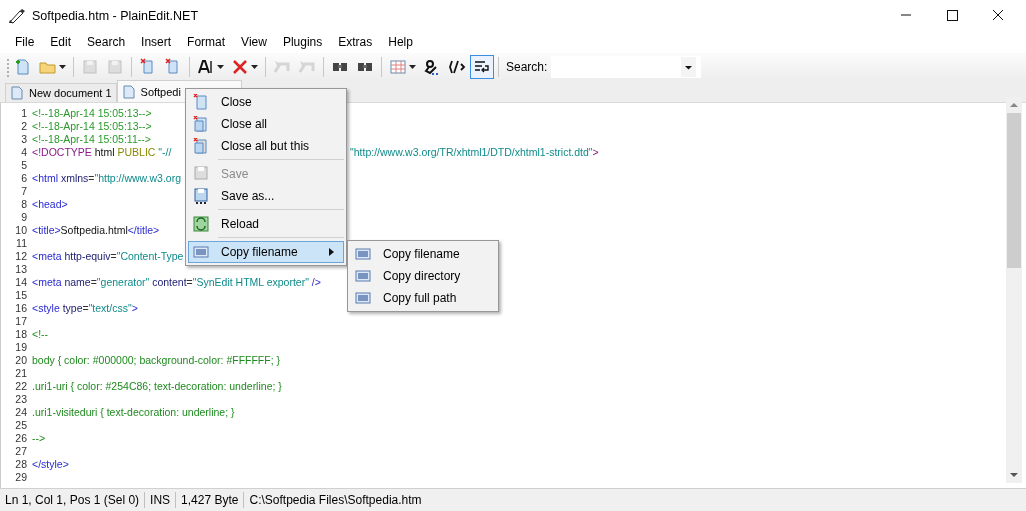  I want to click on line-number: 26, so click(21, 438).